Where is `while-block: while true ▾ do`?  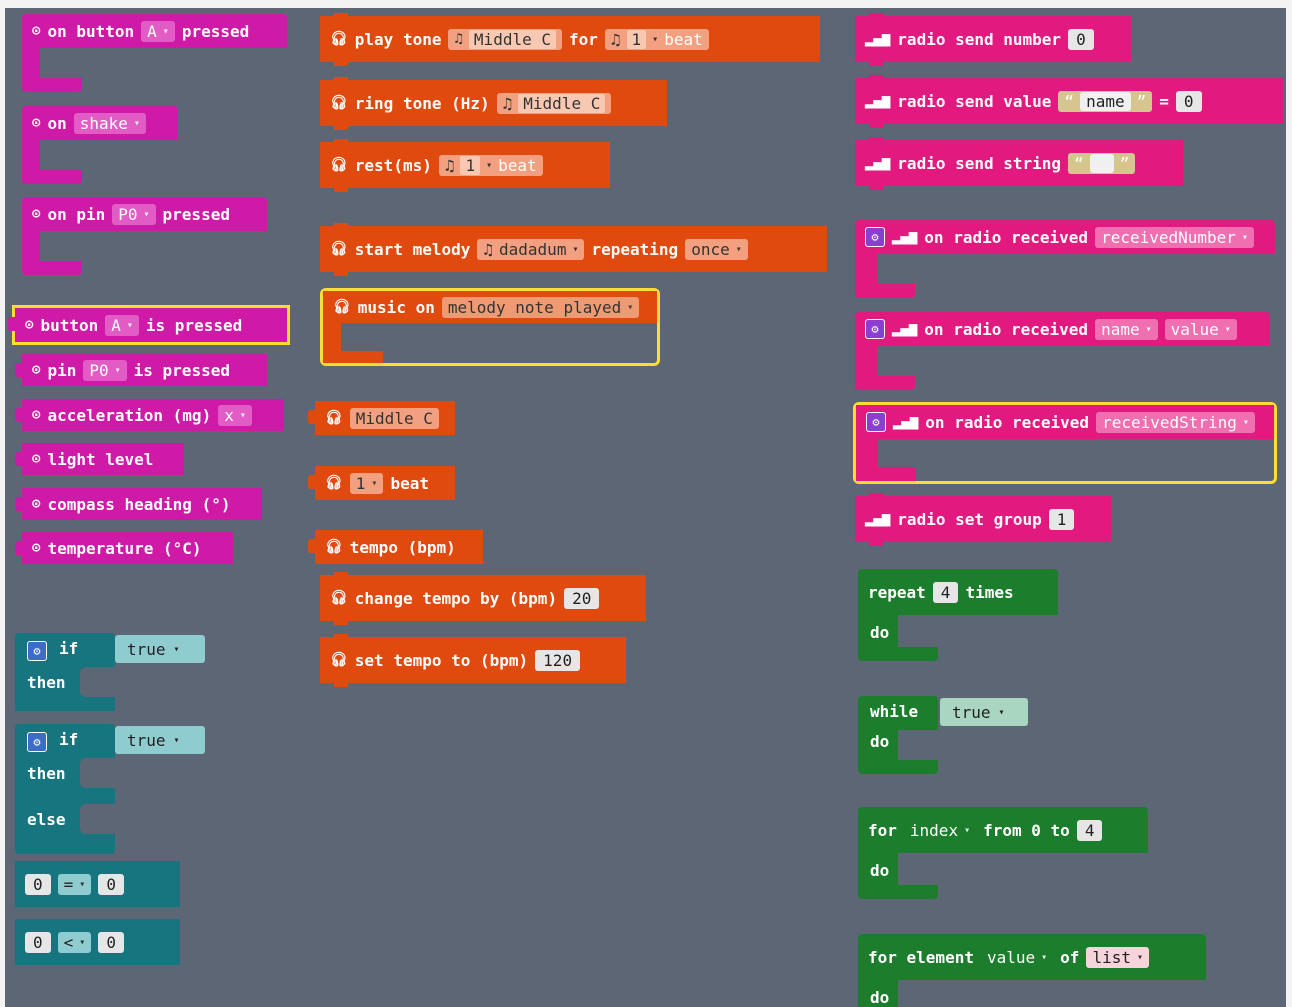
while-block: while true ▾ do is located at coordinates (943, 735).